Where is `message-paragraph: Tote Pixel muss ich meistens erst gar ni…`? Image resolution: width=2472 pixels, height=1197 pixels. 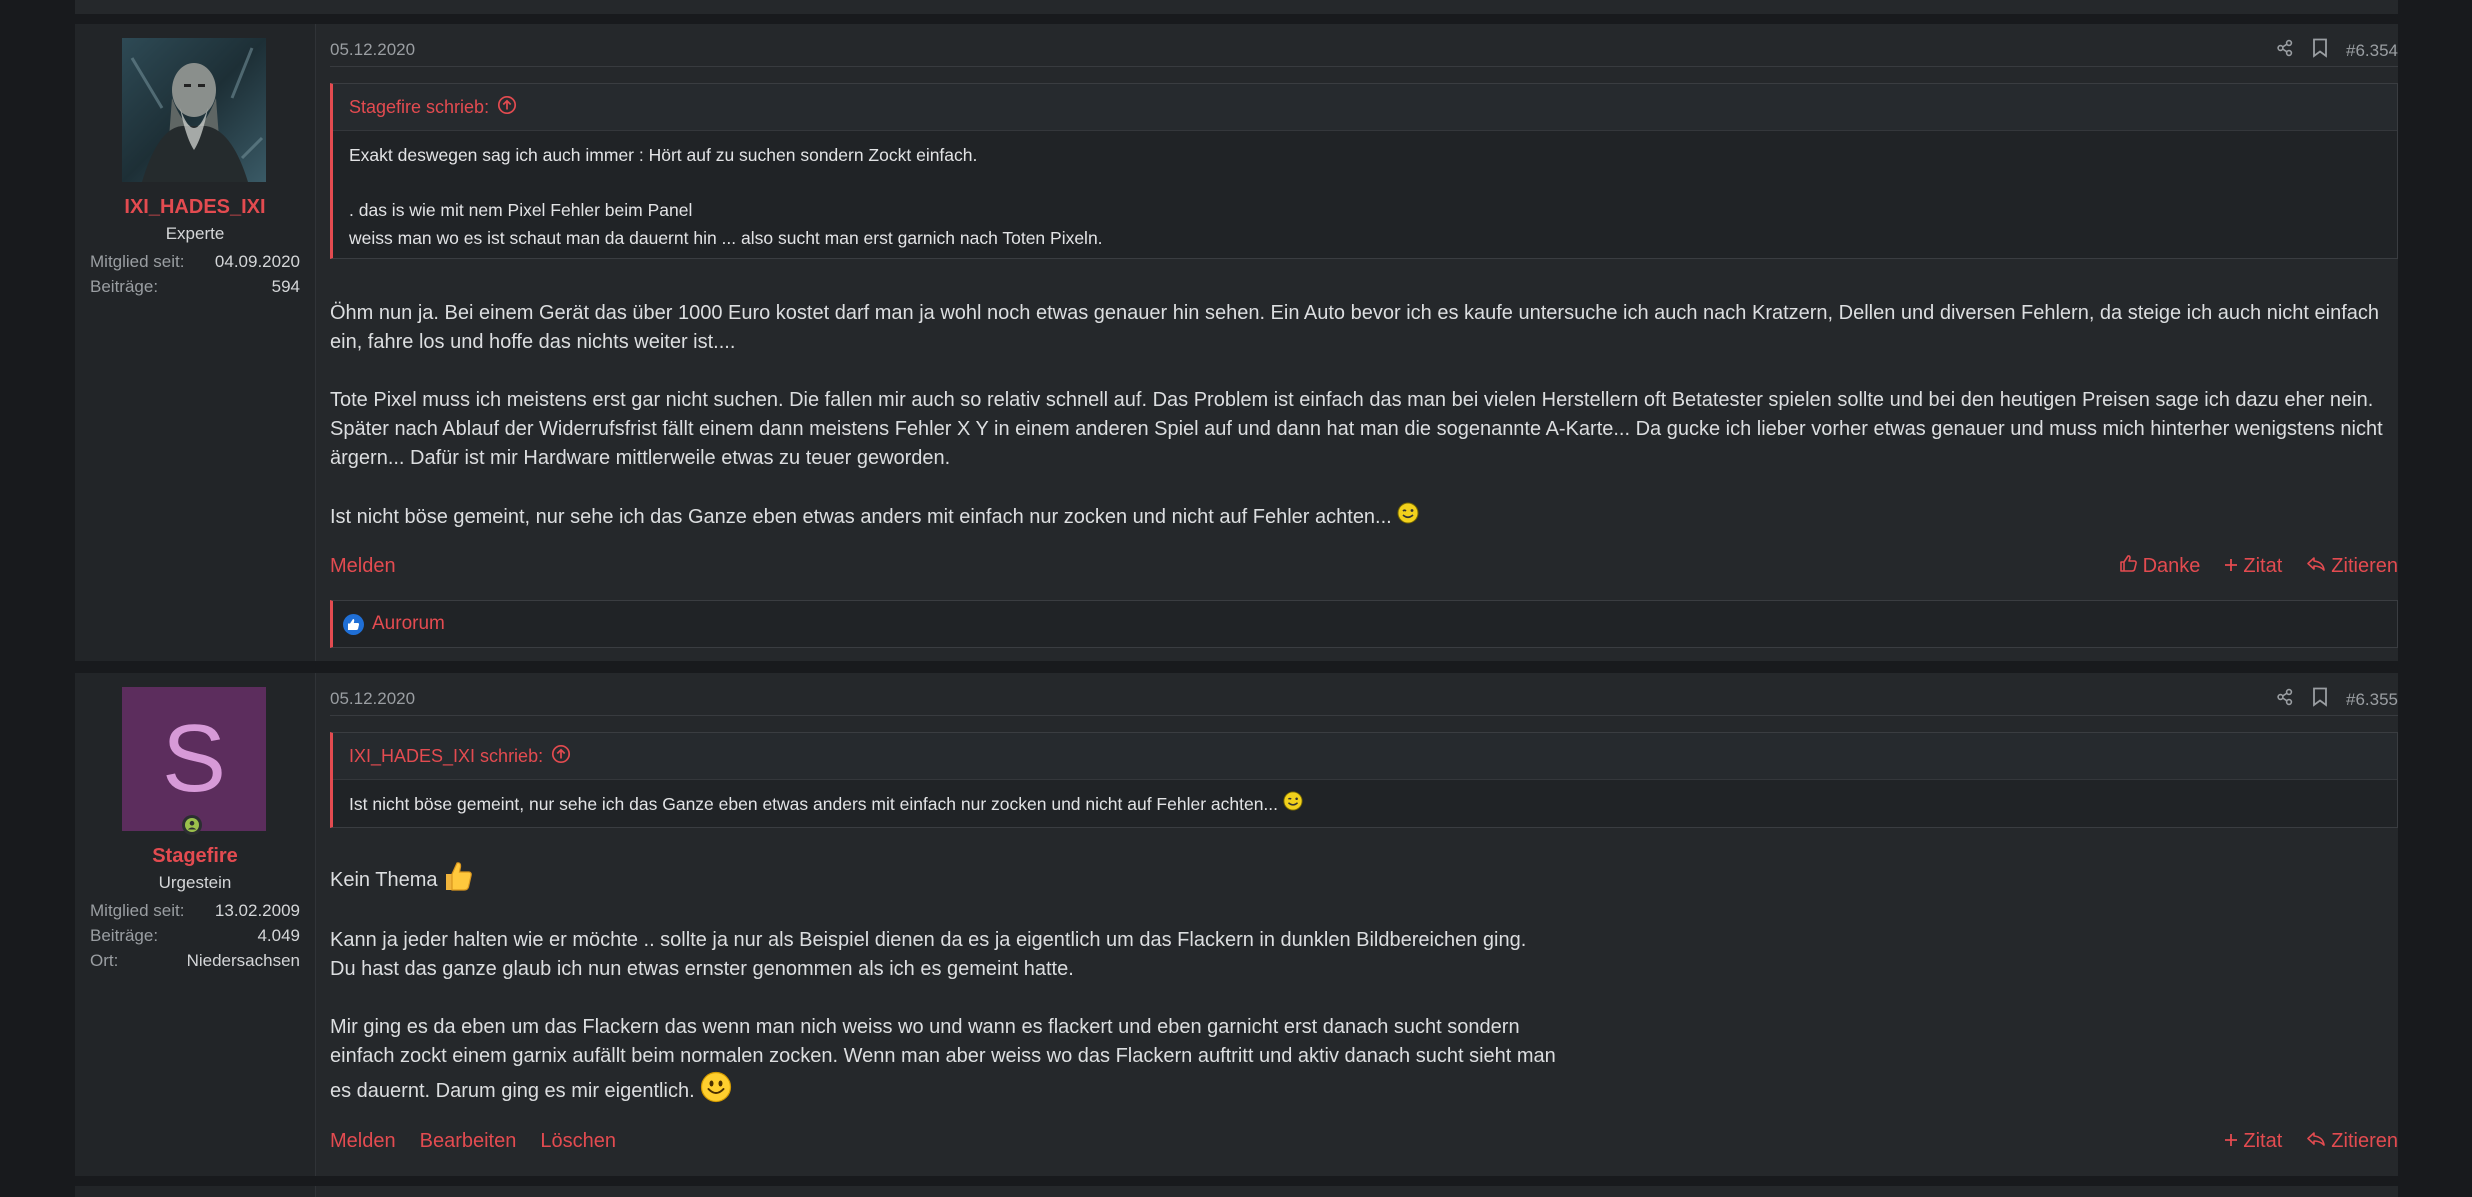 message-paragraph: Tote Pixel muss ich meistens erst gar ni… is located at coordinates (1356, 429).